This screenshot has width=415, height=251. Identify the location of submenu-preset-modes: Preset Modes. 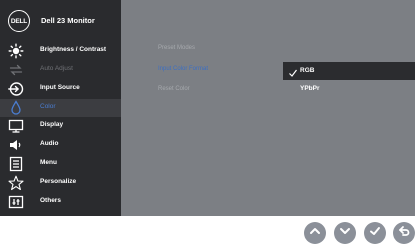
(176, 48).